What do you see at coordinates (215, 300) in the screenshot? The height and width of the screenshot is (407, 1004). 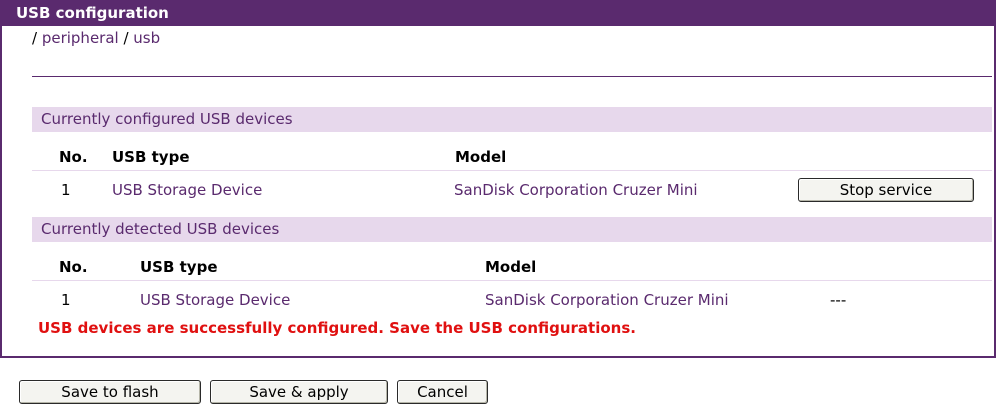 I see `detected-row-usb-type: USB Storage Device` at bounding box center [215, 300].